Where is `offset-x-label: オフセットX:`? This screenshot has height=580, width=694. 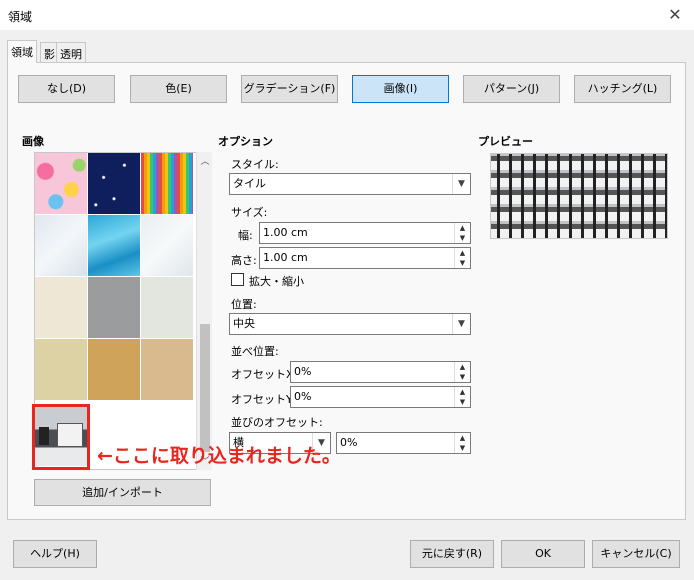
offset-x-label: オフセットX: is located at coordinates (264, 374).